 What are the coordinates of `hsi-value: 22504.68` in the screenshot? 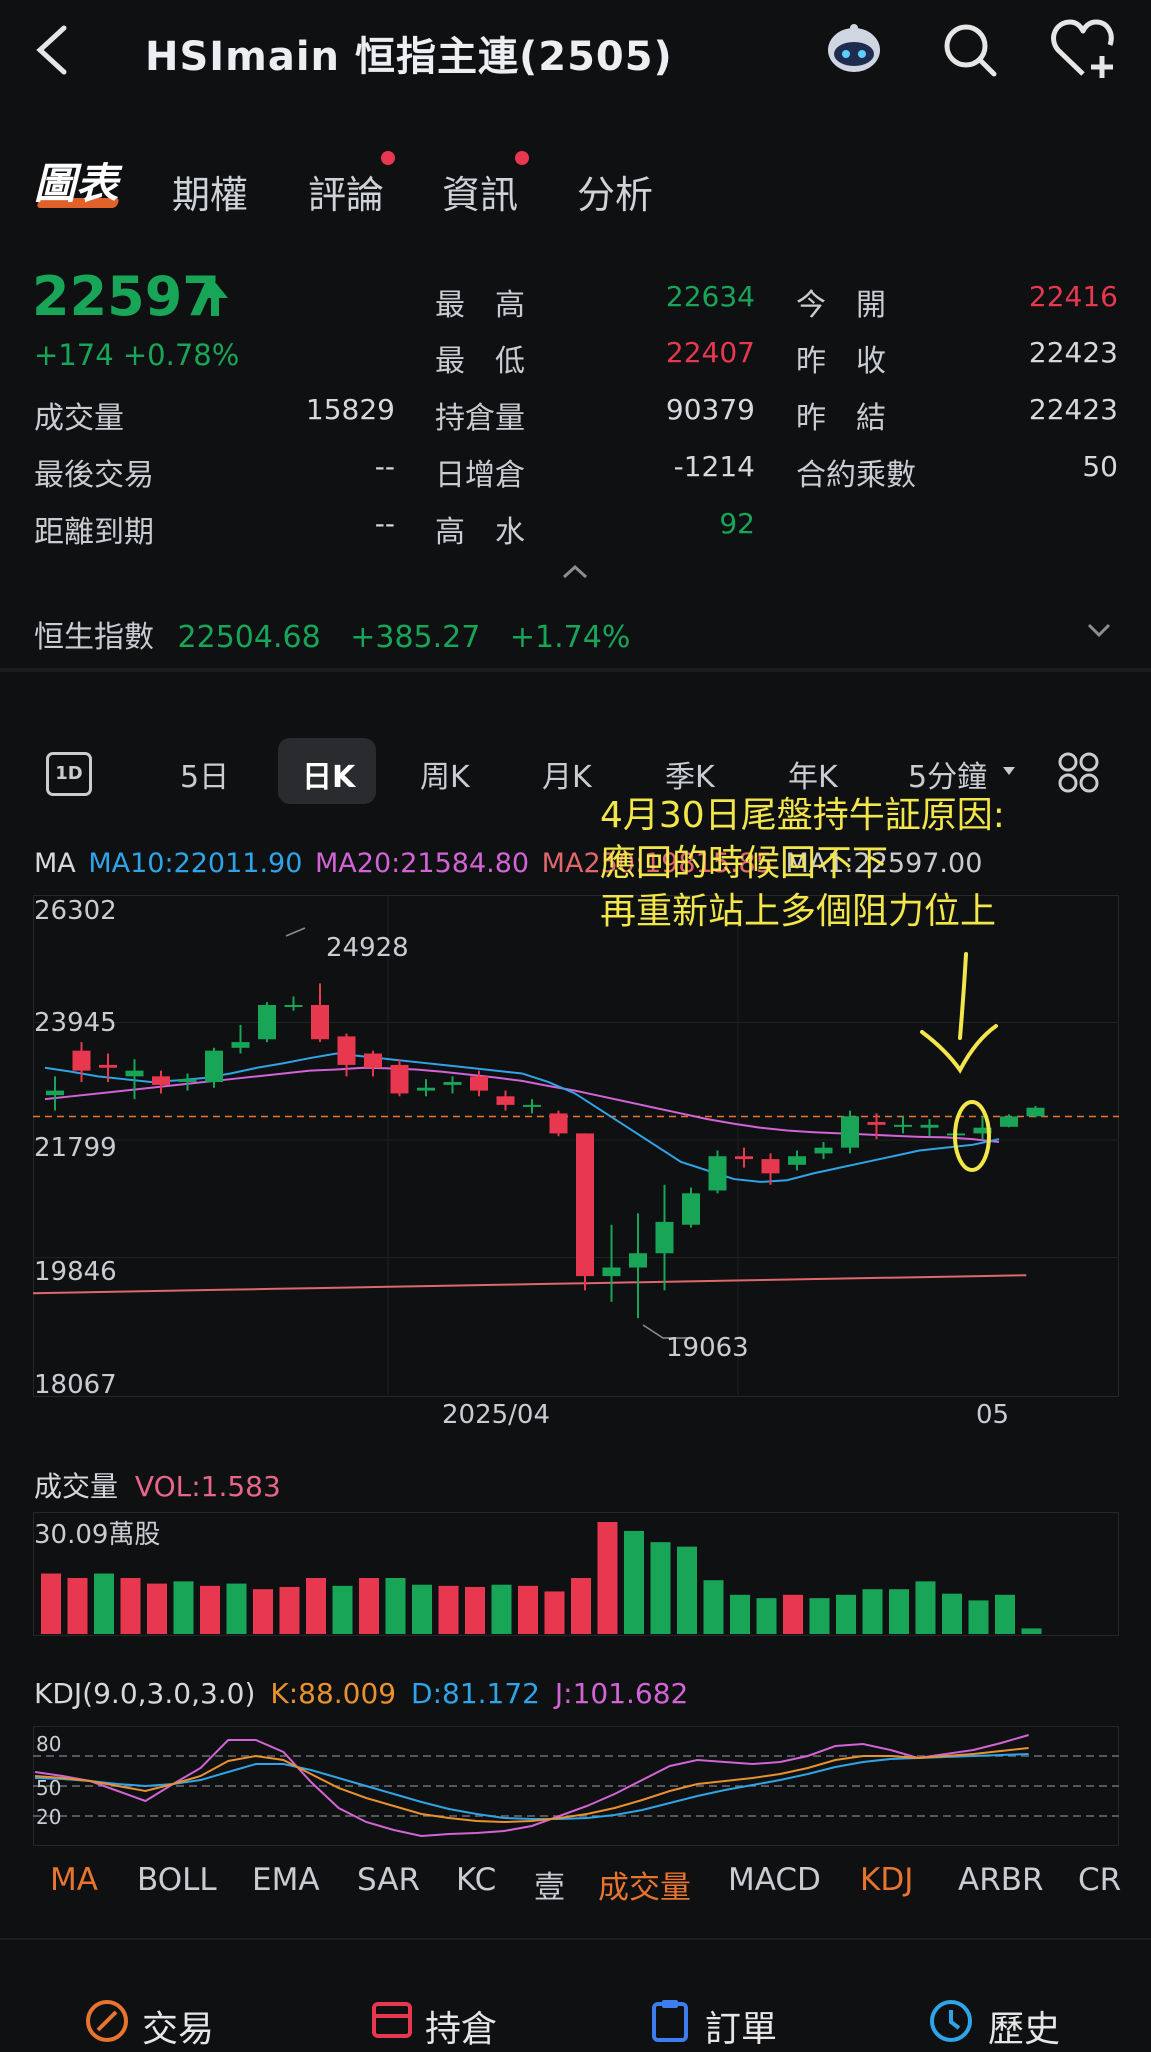 It's located at (249, 637).